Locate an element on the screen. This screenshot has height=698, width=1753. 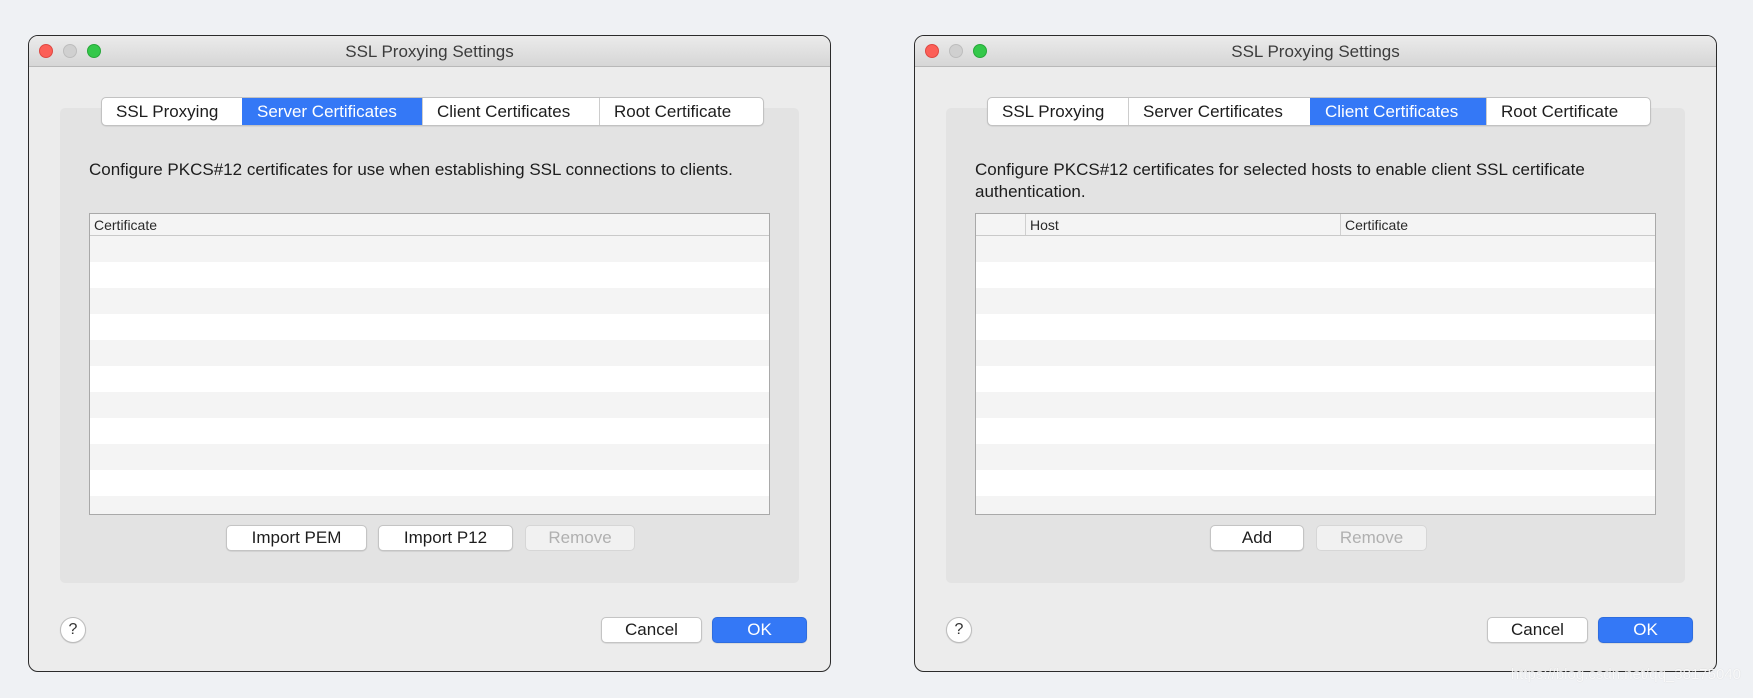
column-header-host: Host is located at coordinates (1182, 224).